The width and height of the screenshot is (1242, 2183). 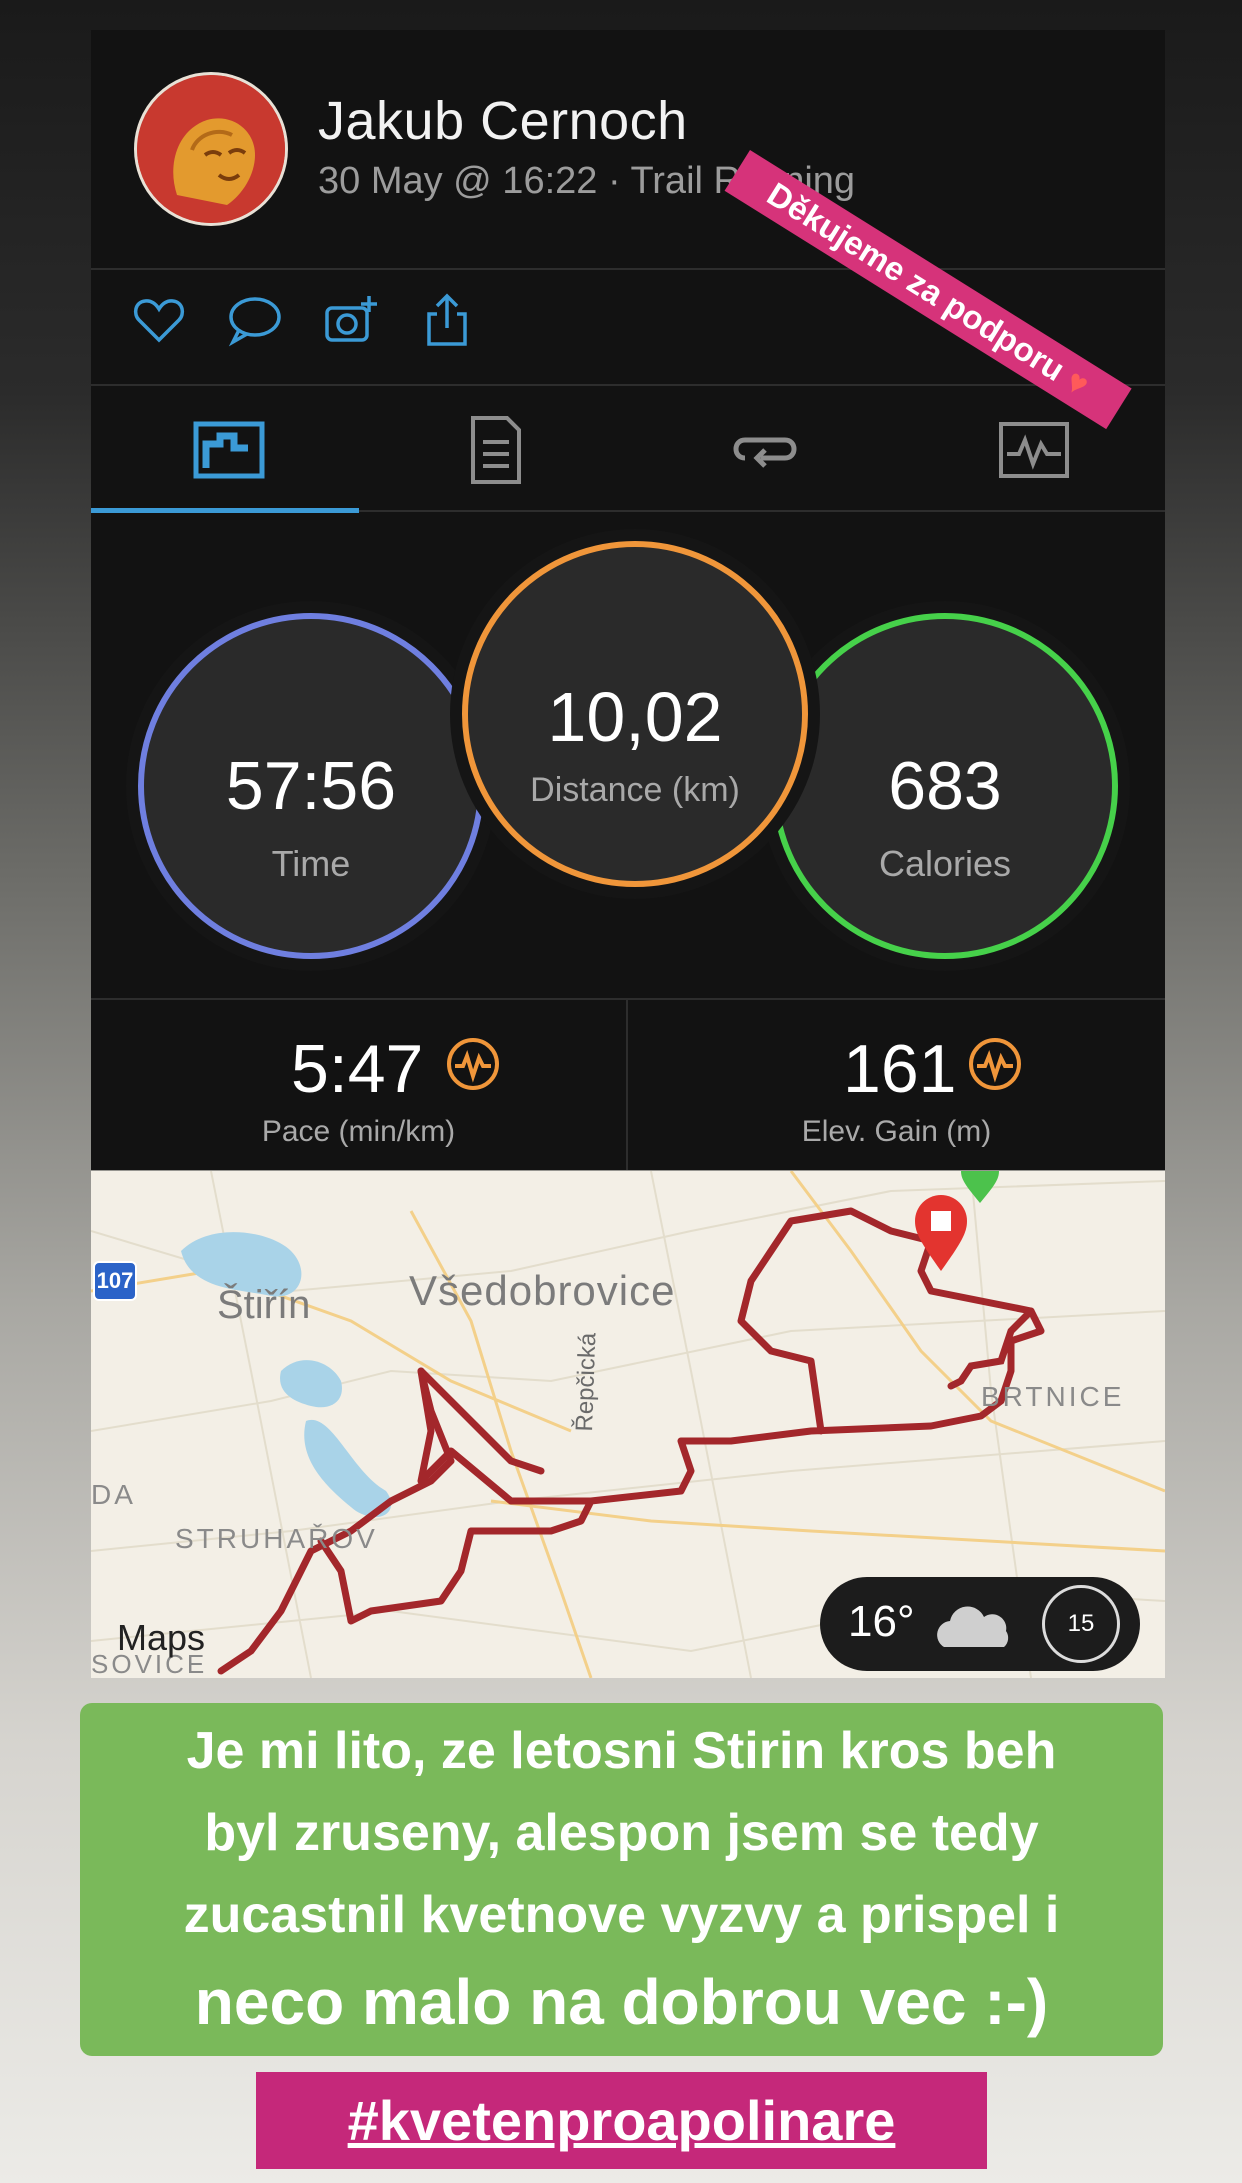 What do you see at coordinates (635, 717) in the screenshot?
I see `distance-value: 10,02` at bounding box center [635, 717].